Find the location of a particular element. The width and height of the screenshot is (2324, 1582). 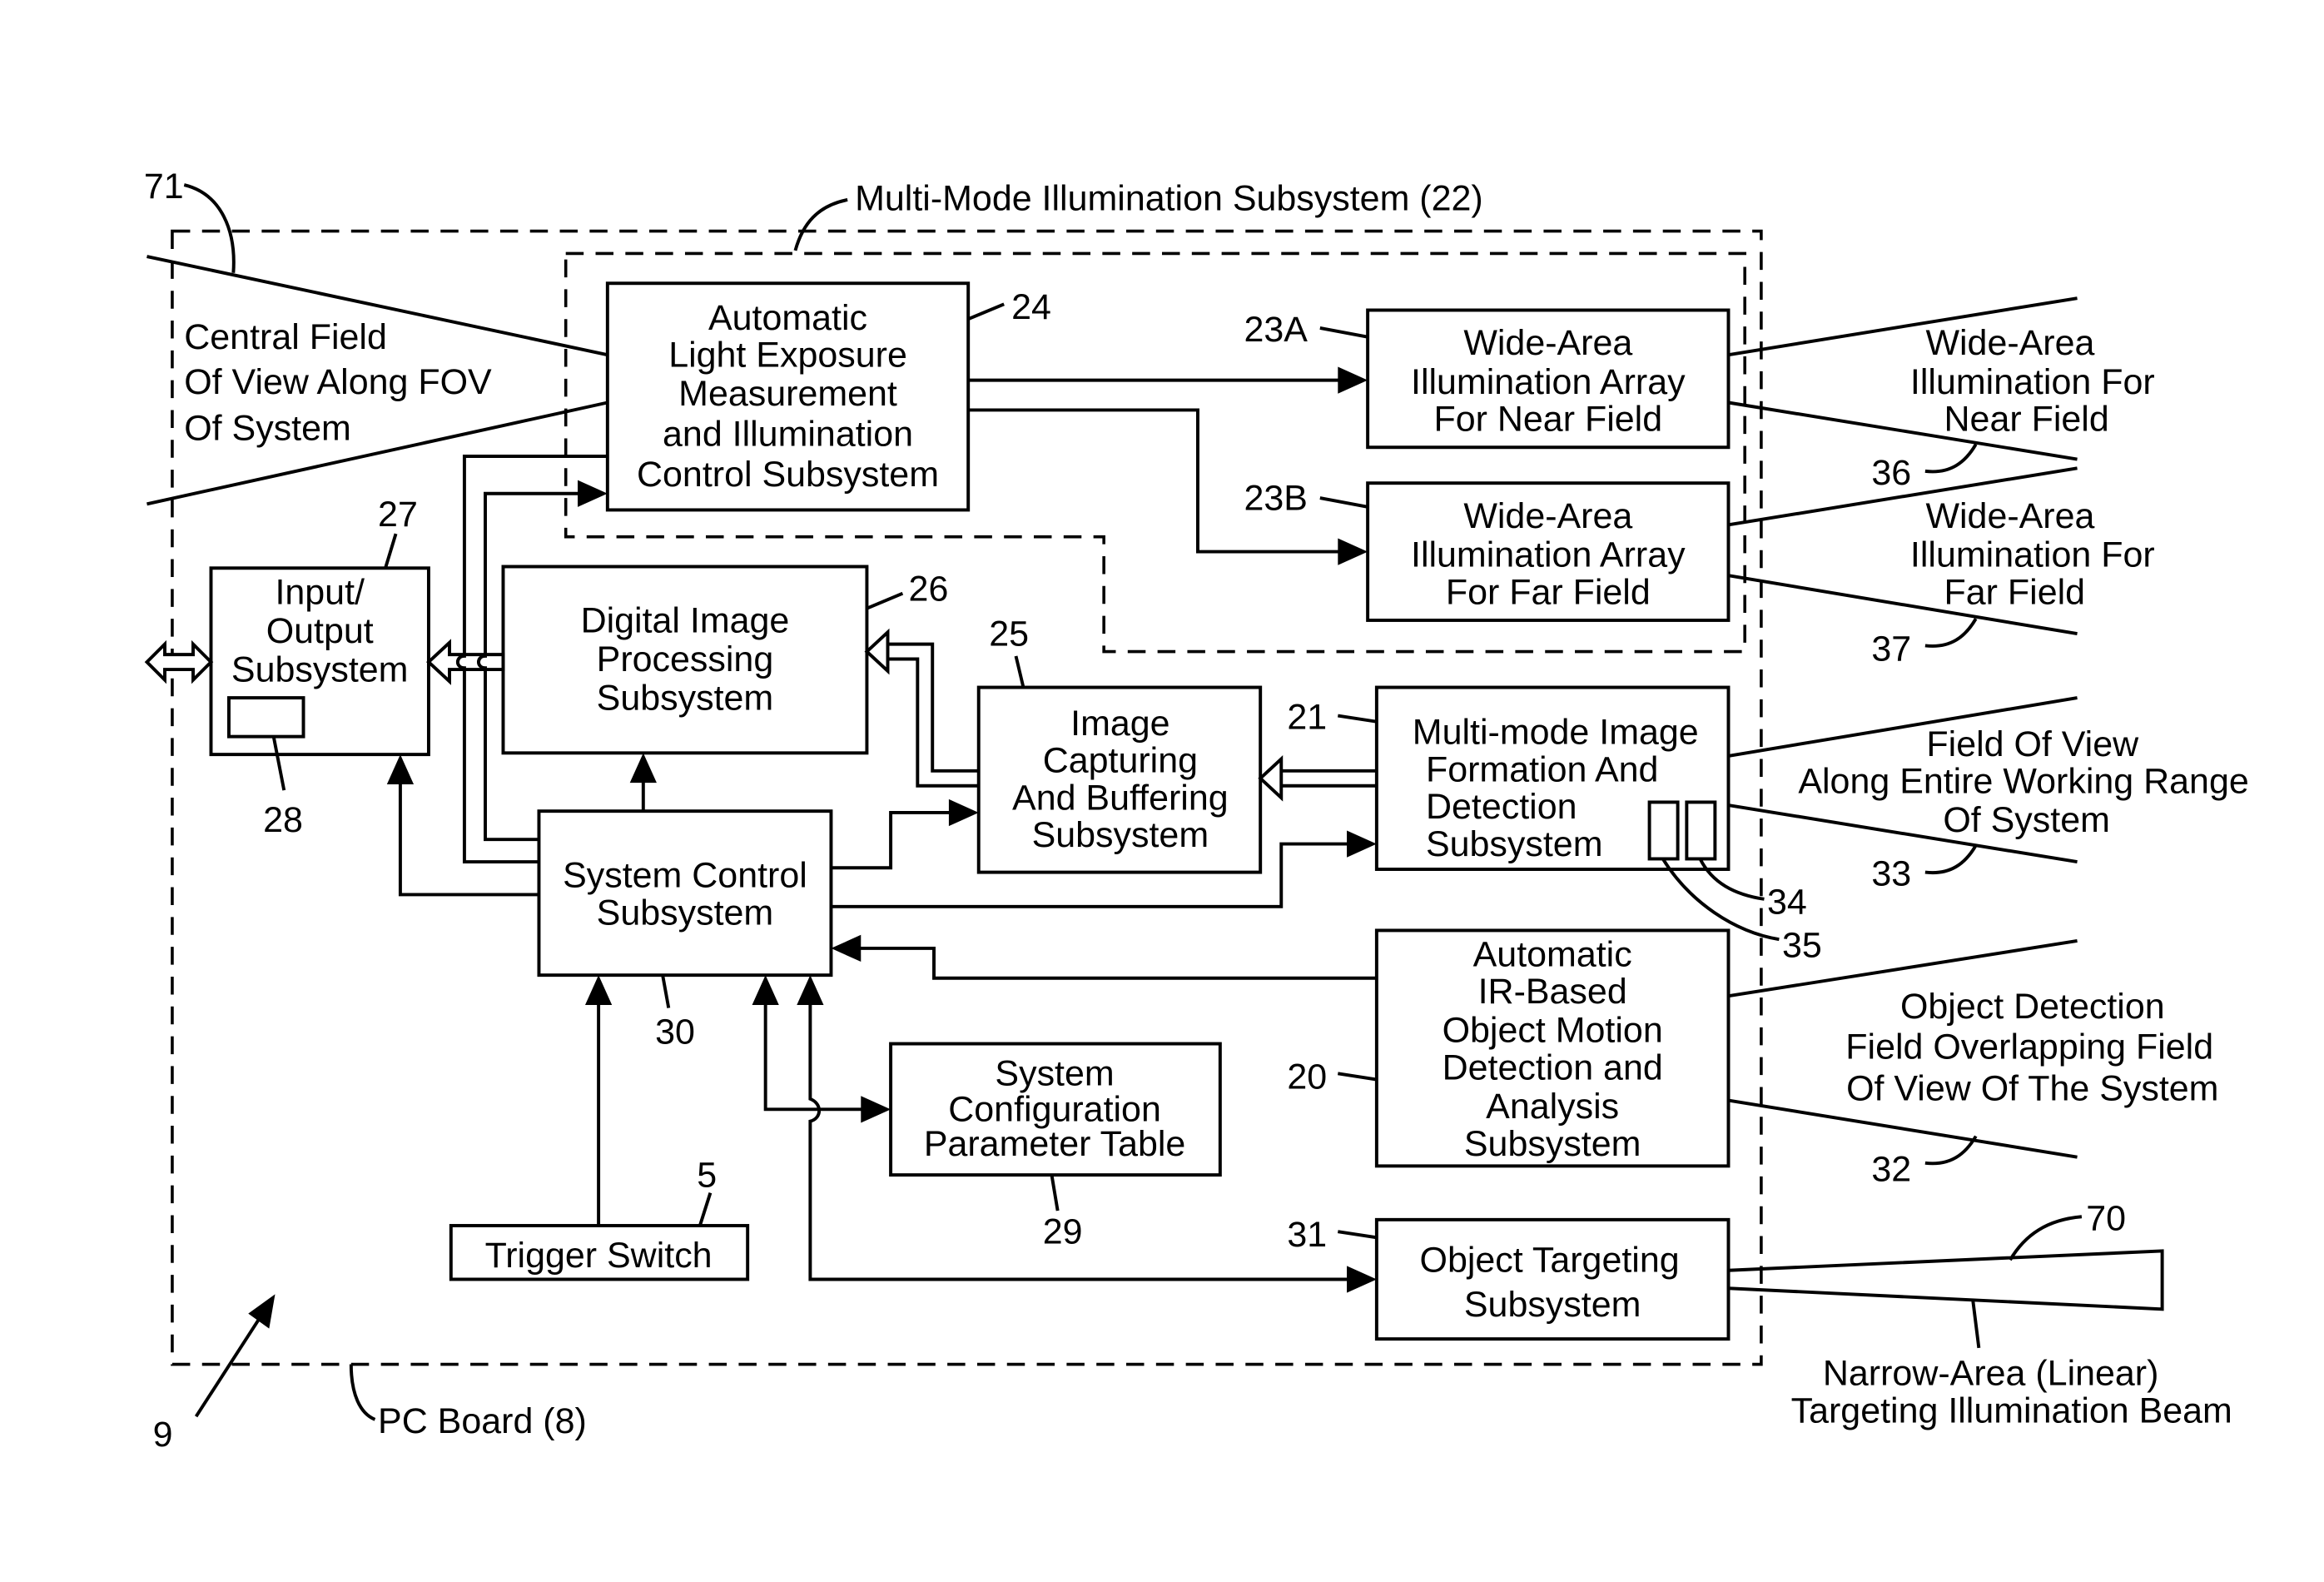

trigger-ref: 5 is located at coordinates (707, 1175).